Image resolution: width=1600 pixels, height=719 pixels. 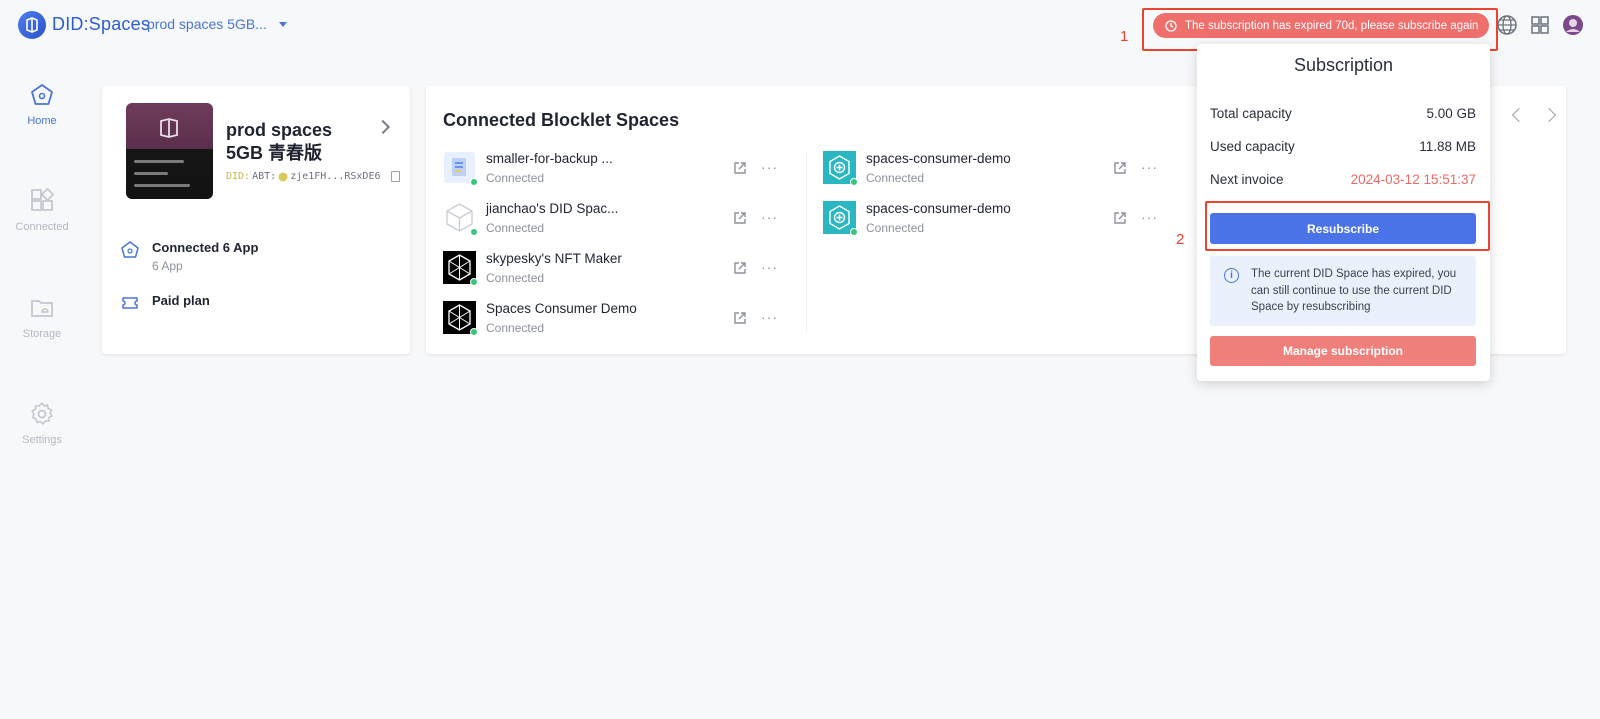 What do you see at coordinates (561, 120) in the screenshot?
I see `section-title: Connected Blocklet Spaces` at bounding box center [561, 120].